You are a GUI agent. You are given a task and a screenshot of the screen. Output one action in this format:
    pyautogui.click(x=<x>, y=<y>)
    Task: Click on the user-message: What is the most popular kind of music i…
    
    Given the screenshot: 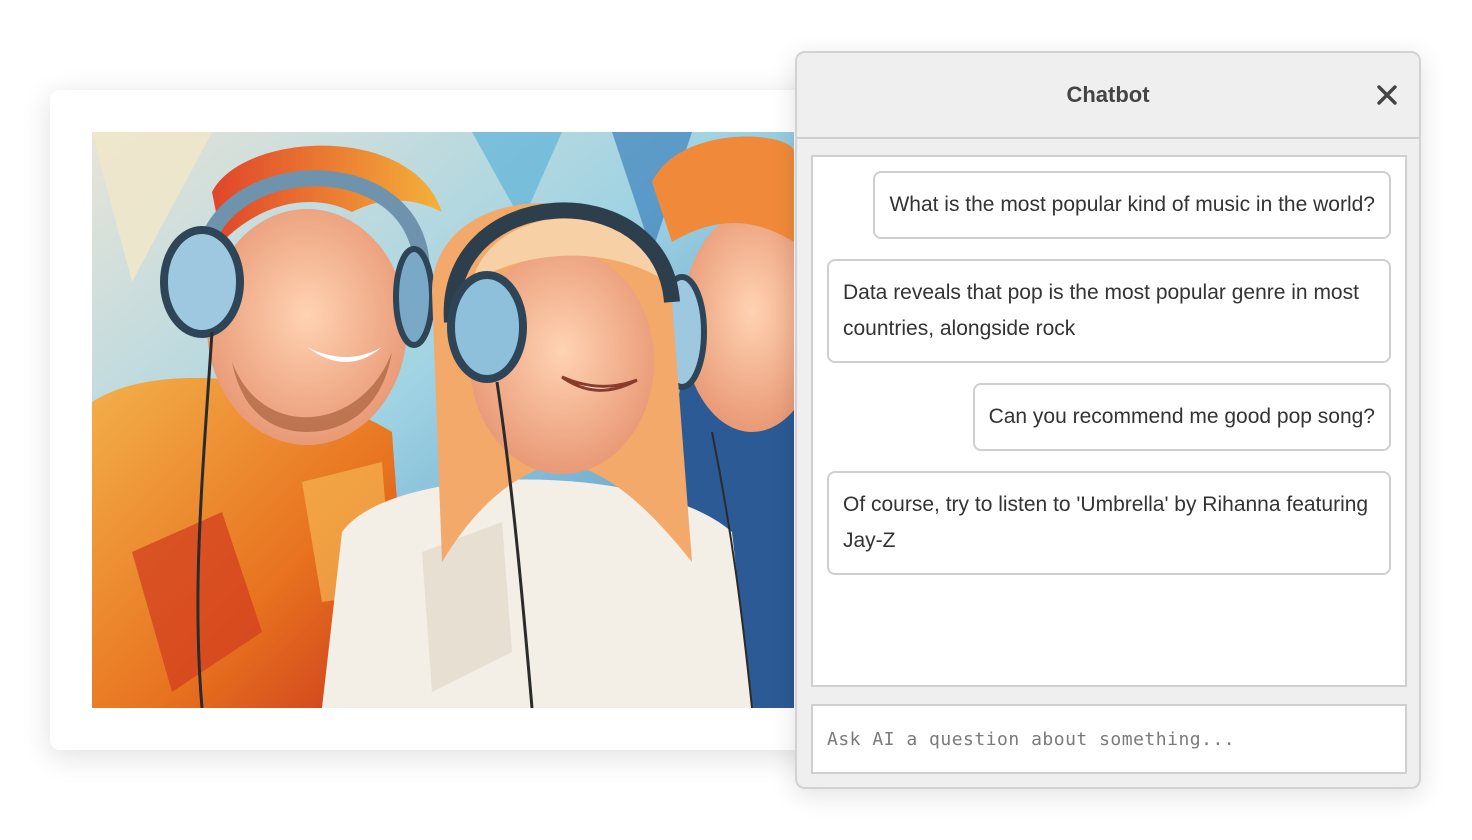 What is the action you would take?
    pyautogui.click(x=1132, y=205)
    